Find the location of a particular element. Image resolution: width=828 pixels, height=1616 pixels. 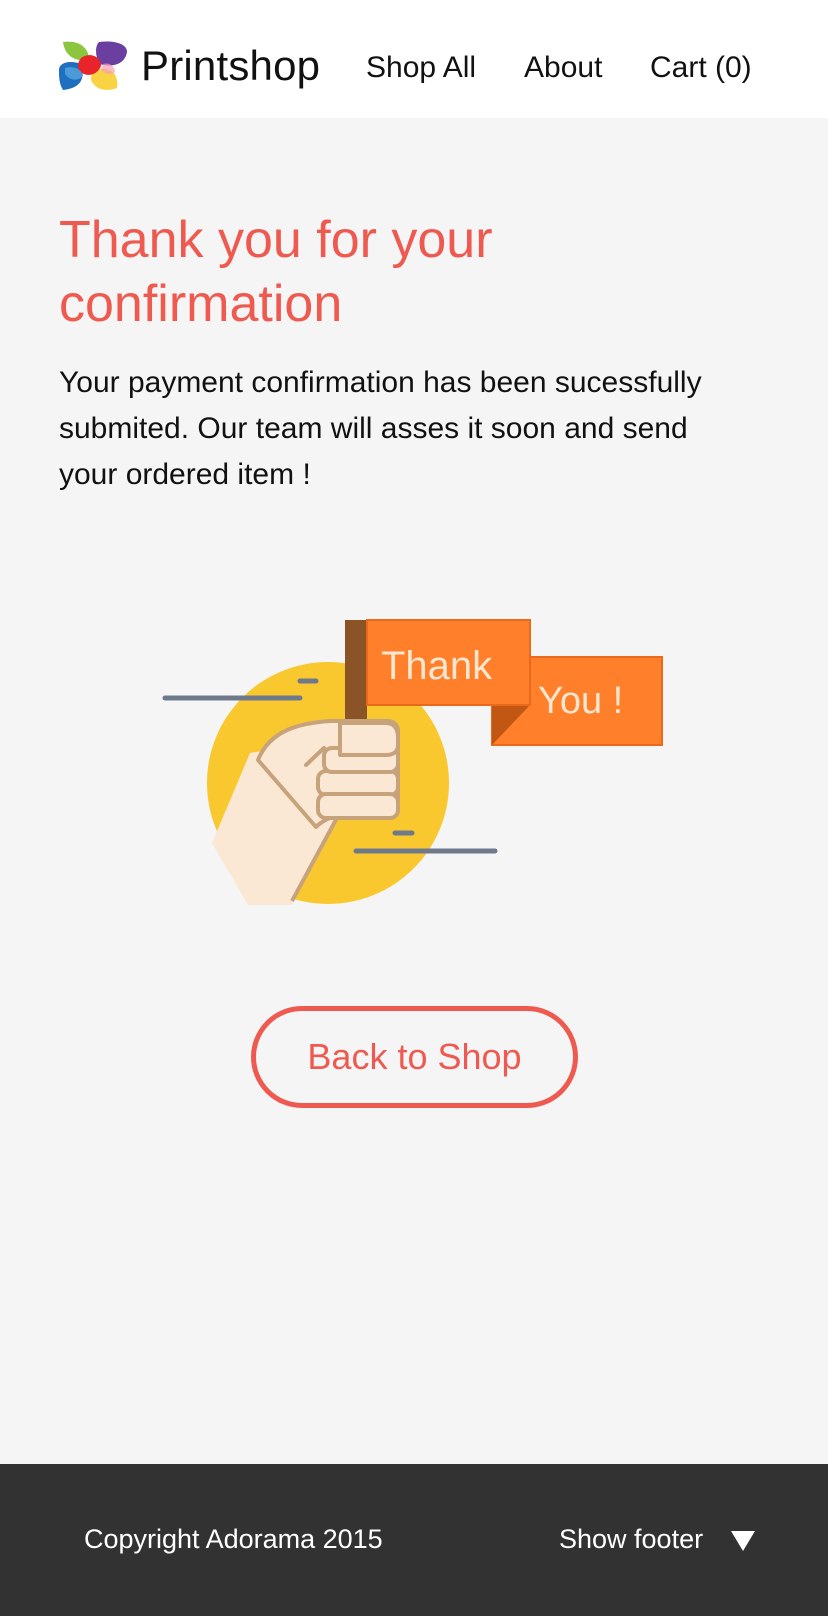

printshop-logo is located at coordinates (94, 66).